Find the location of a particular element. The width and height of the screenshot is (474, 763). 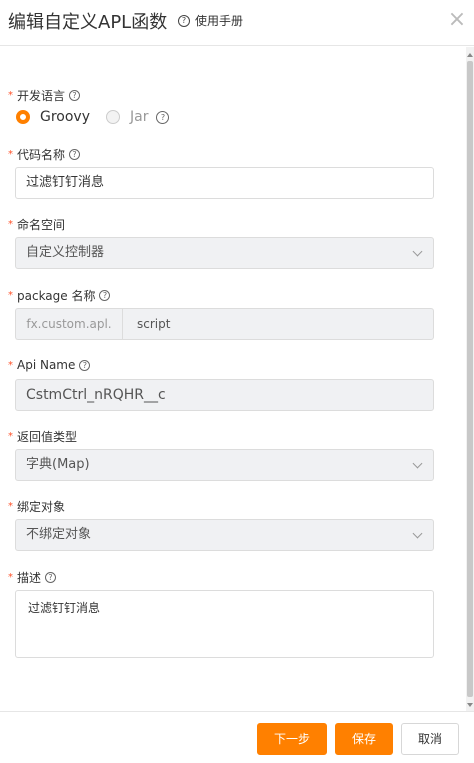

return-type-label: * 返回值类型 is located at coordinates (42, 436).